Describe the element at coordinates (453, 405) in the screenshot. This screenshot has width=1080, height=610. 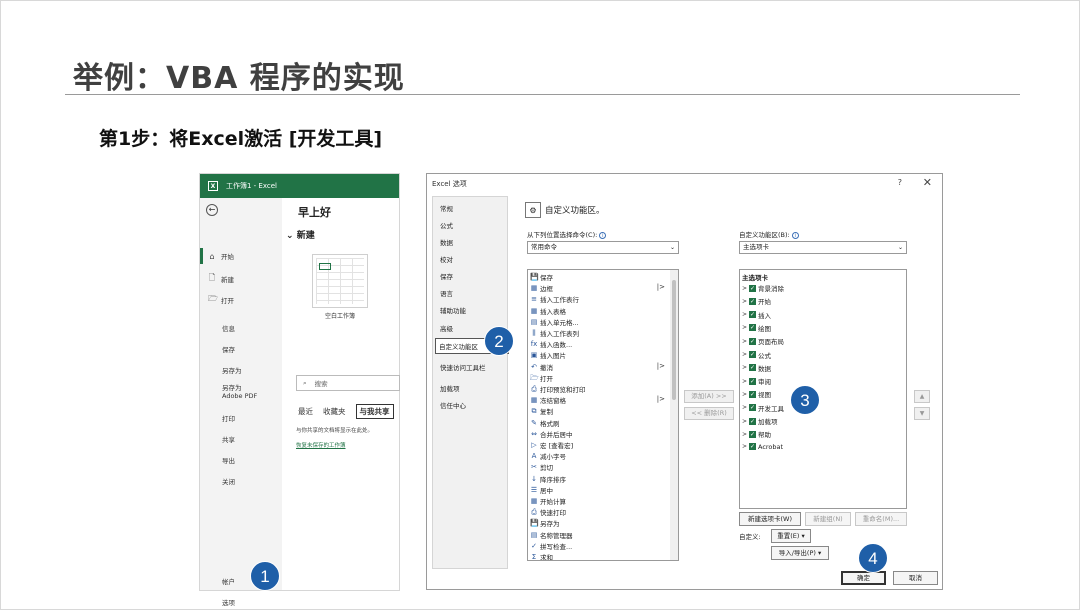
I see `category-trust-center: 信任中心` at that location.